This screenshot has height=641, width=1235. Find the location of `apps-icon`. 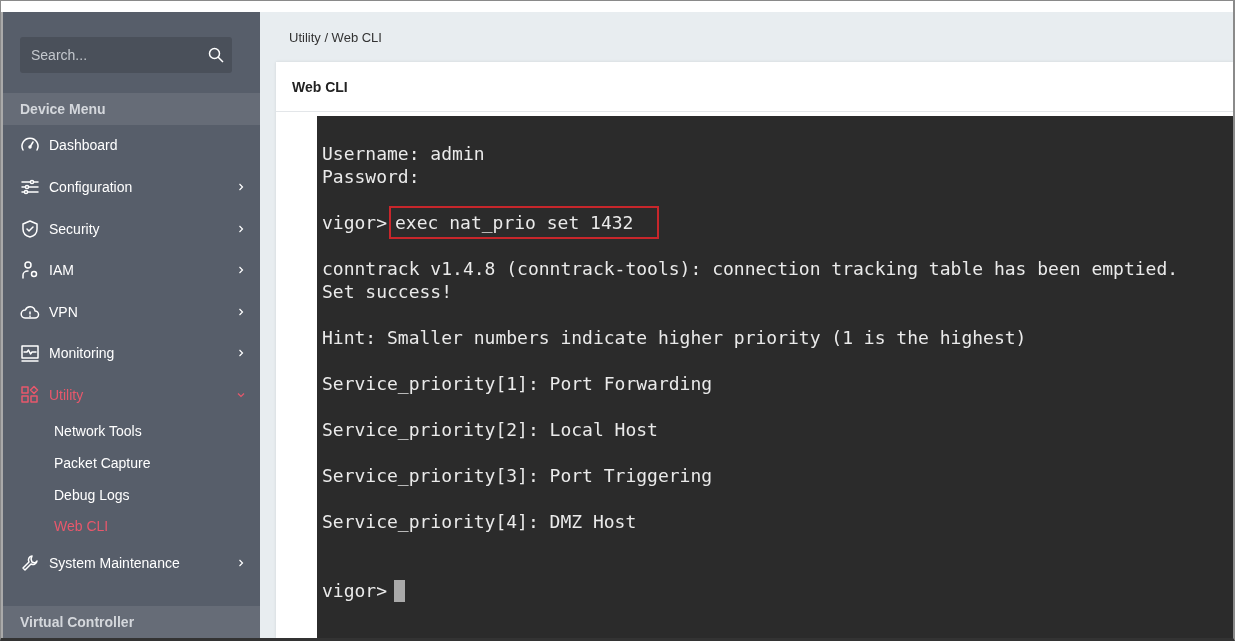

apps-icon is located at coordinates (30, 394).